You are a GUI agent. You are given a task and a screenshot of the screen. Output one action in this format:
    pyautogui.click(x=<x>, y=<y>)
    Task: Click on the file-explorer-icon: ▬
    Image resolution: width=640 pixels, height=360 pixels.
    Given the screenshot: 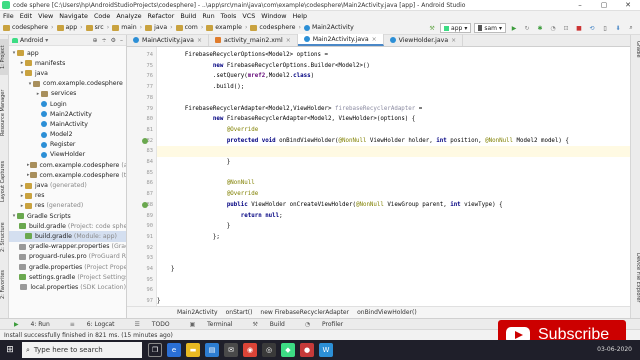 What is the action you would take?
    pyautogui.click(x=193, y=350)
    